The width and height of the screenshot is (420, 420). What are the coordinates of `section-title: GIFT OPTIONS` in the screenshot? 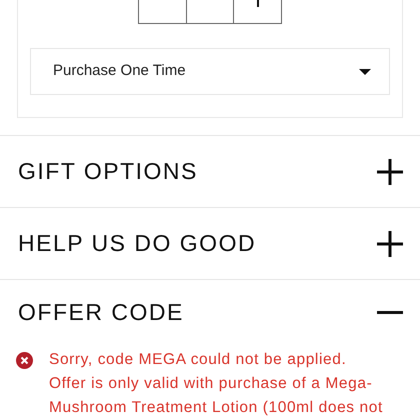 It's located at (108, 171).